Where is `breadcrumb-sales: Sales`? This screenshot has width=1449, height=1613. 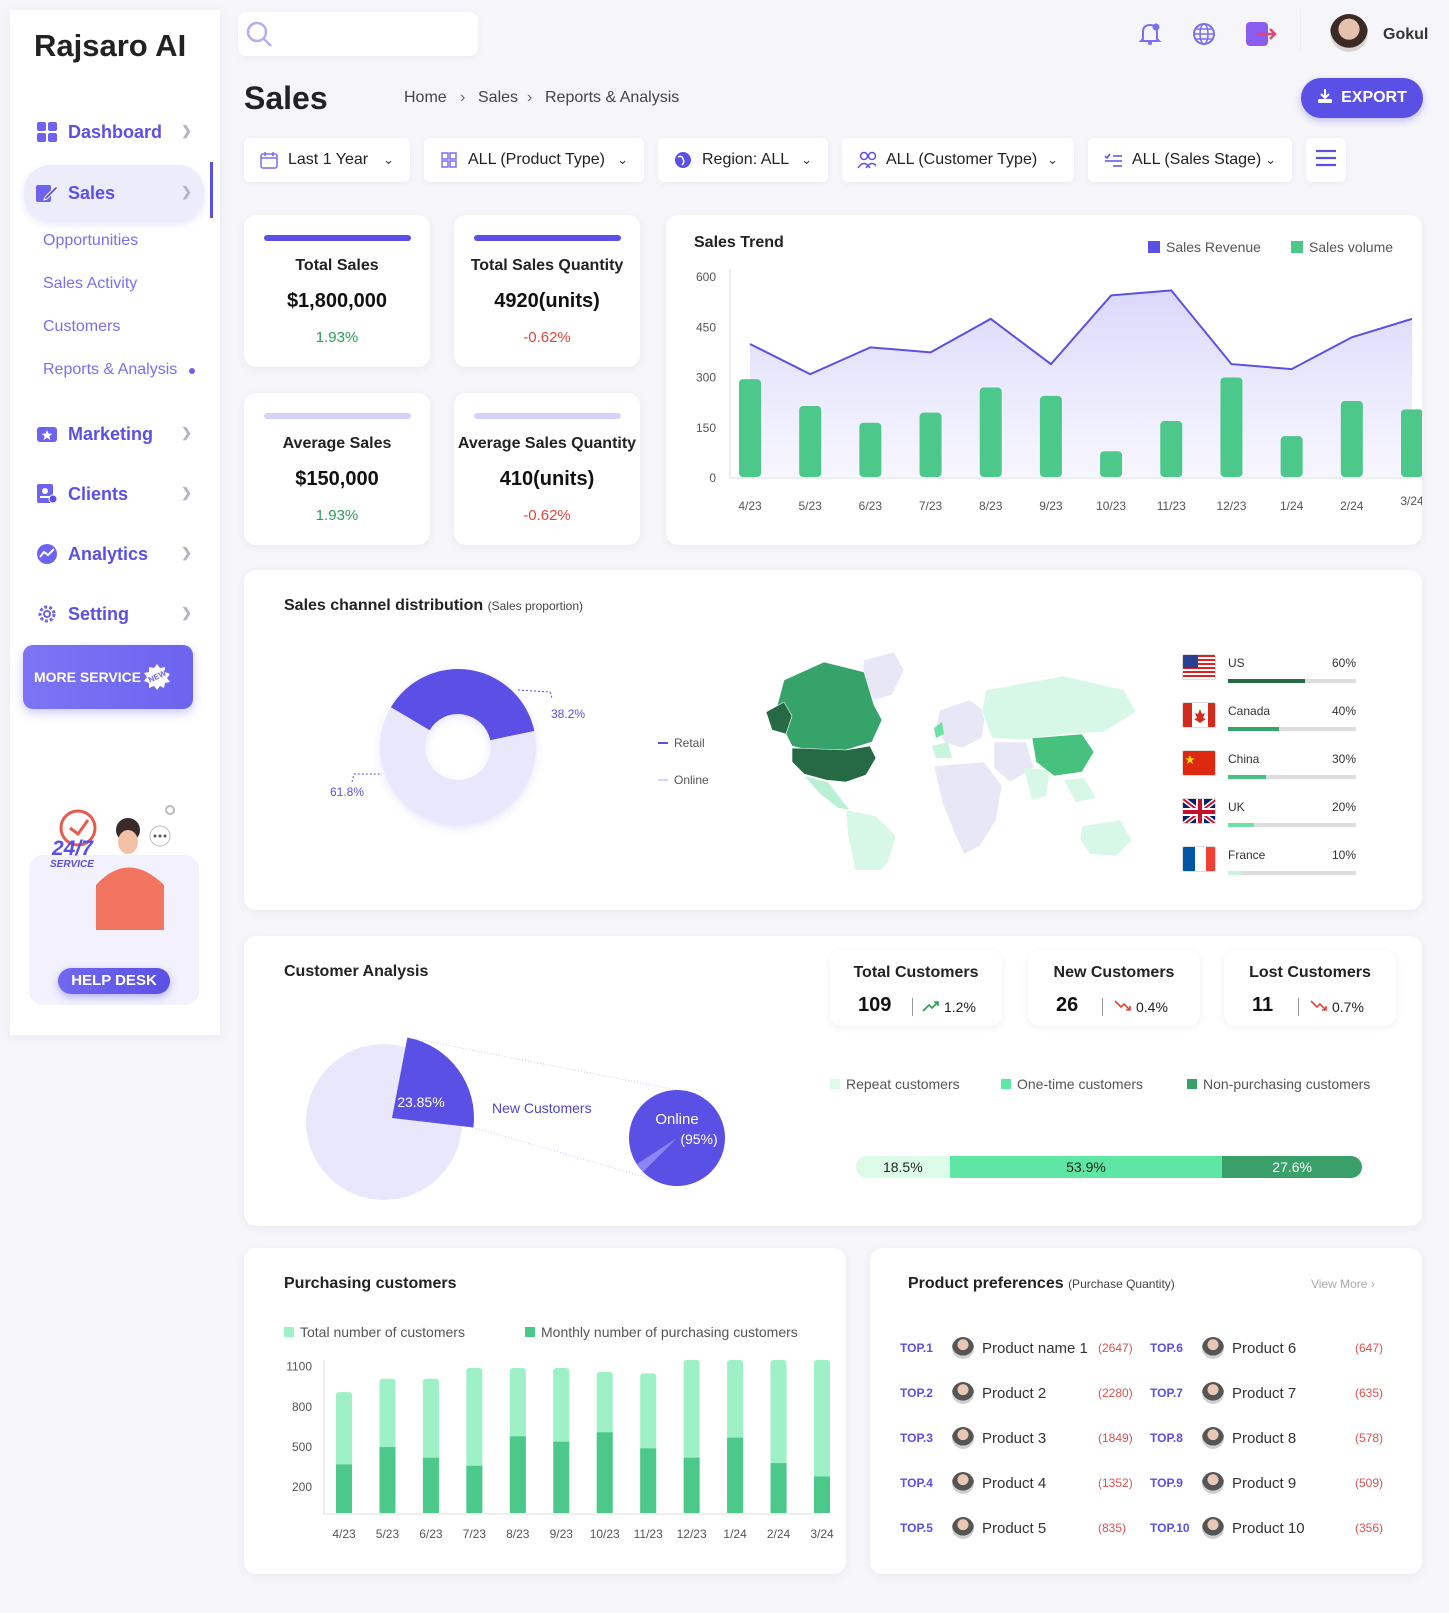
breadcrumb-sales: Sales is located at coordinates (498, 98).